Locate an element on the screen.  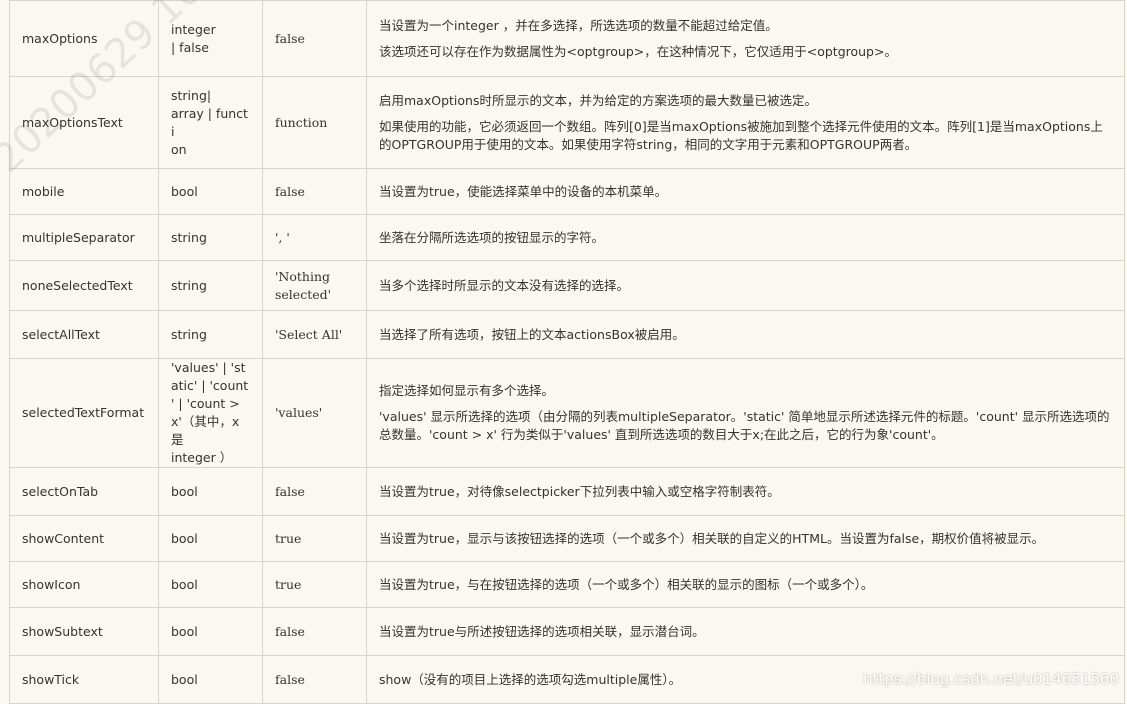
option-default-cell: 'Select All' is located at coordinates (314, 334).